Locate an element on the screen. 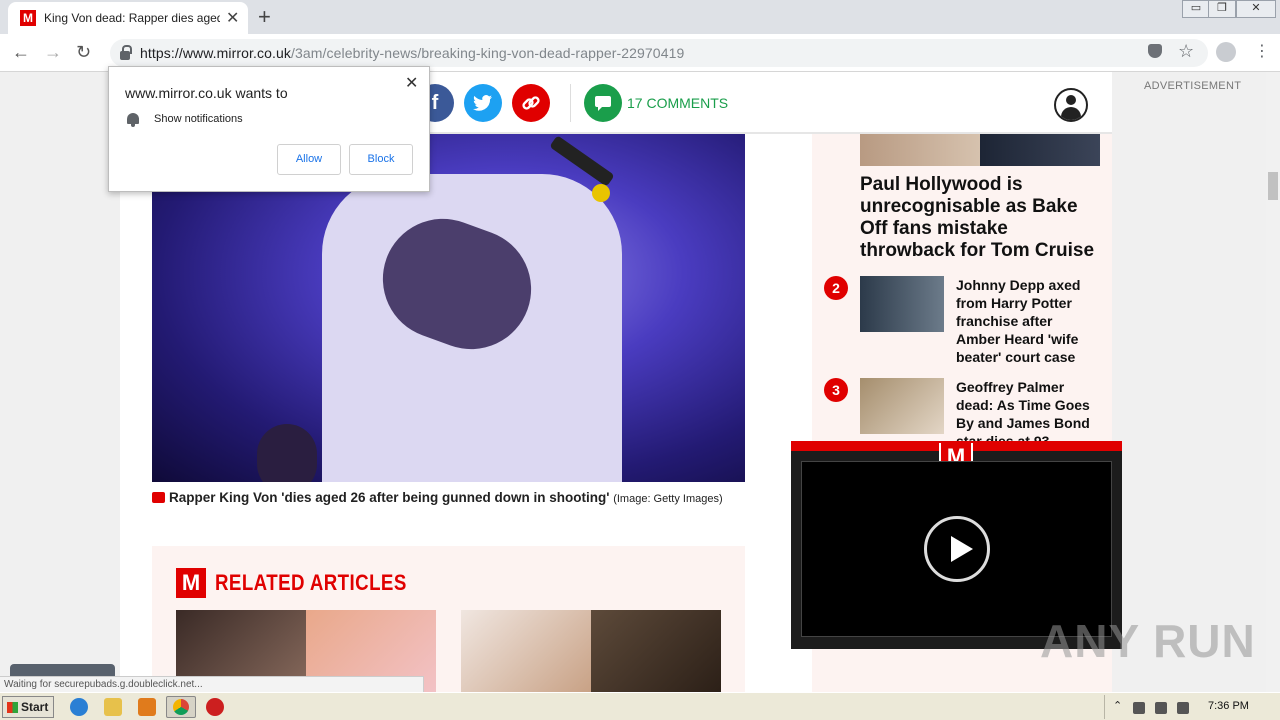 This screenshot has width=1280, height=720. twitter-bird-icon is located at coordinates (482, 103).